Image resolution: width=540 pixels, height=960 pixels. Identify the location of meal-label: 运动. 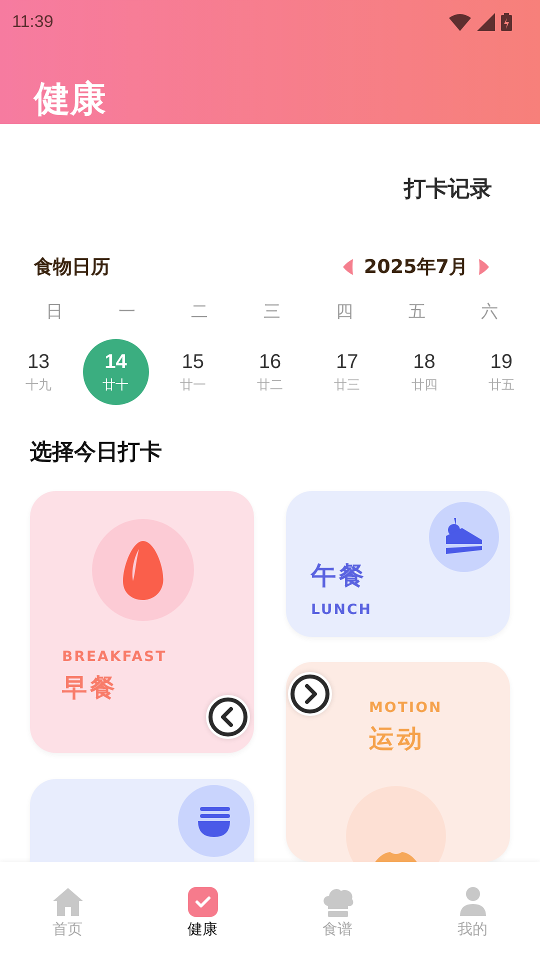
(397, 739).